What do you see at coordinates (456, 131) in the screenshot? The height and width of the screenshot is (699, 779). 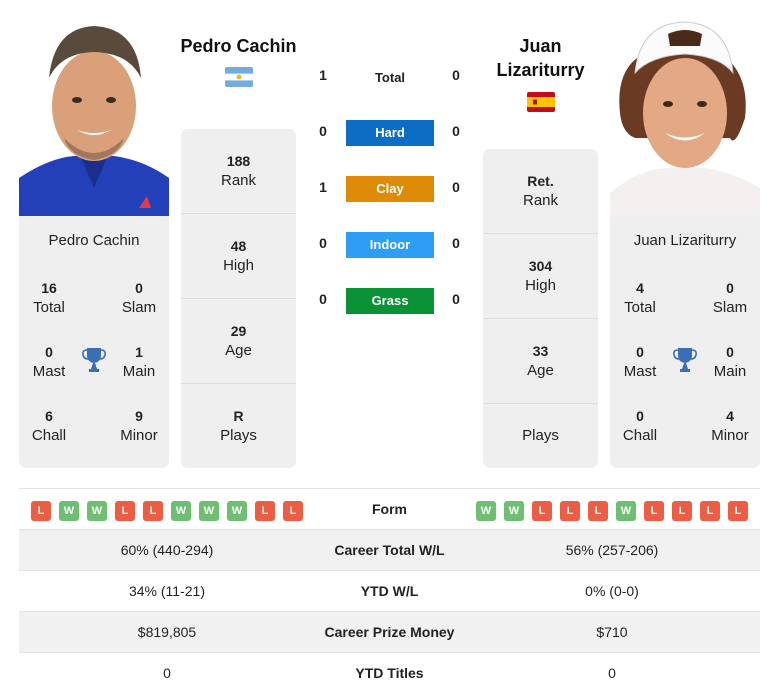 I see `h2h-hard-p2: 0` at bounding box center [456, 131].